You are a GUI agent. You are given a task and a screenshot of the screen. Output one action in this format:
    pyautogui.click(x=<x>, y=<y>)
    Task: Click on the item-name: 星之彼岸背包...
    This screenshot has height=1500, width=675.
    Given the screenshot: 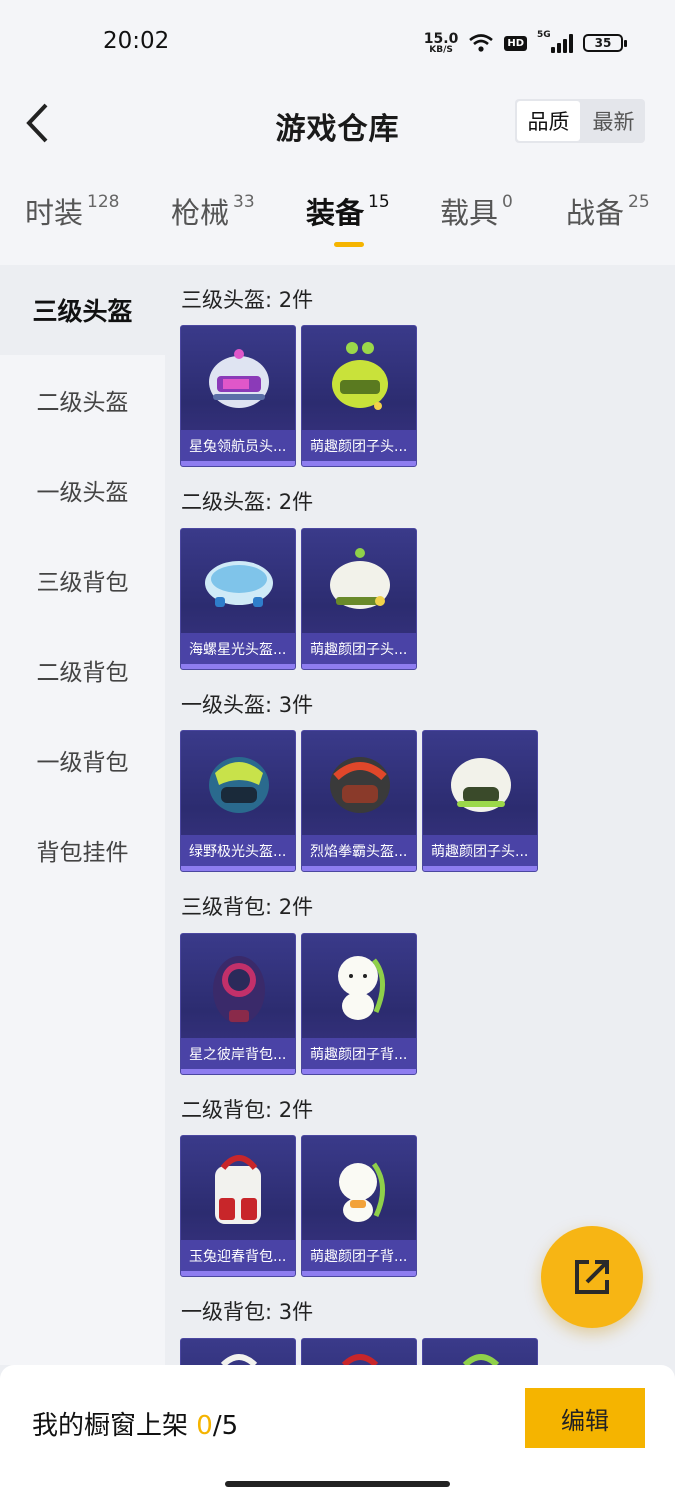 What is the action you would take?
    pyautogui.click(x=238, y=1055)
    